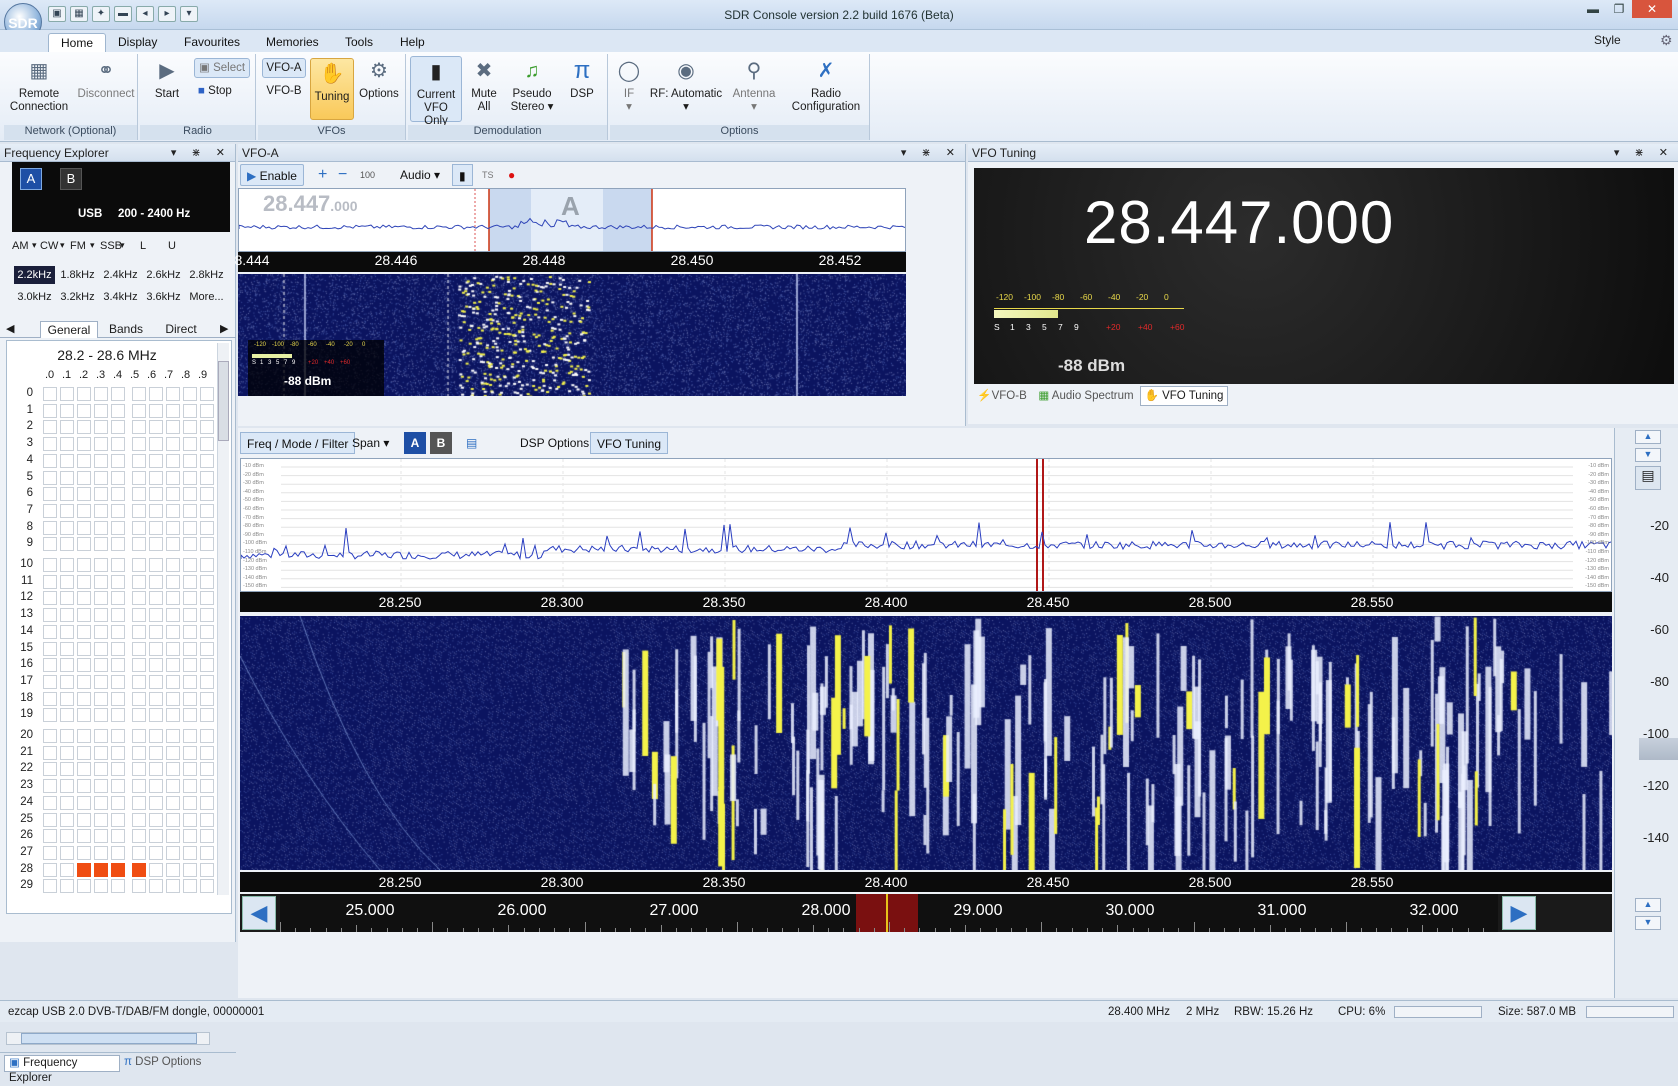 The width and height of the screenshot is (1678, 1086). Describe the element at coordinates (441, 443) in the screenshot. I see `vfo-b-toggle: B` at that location.